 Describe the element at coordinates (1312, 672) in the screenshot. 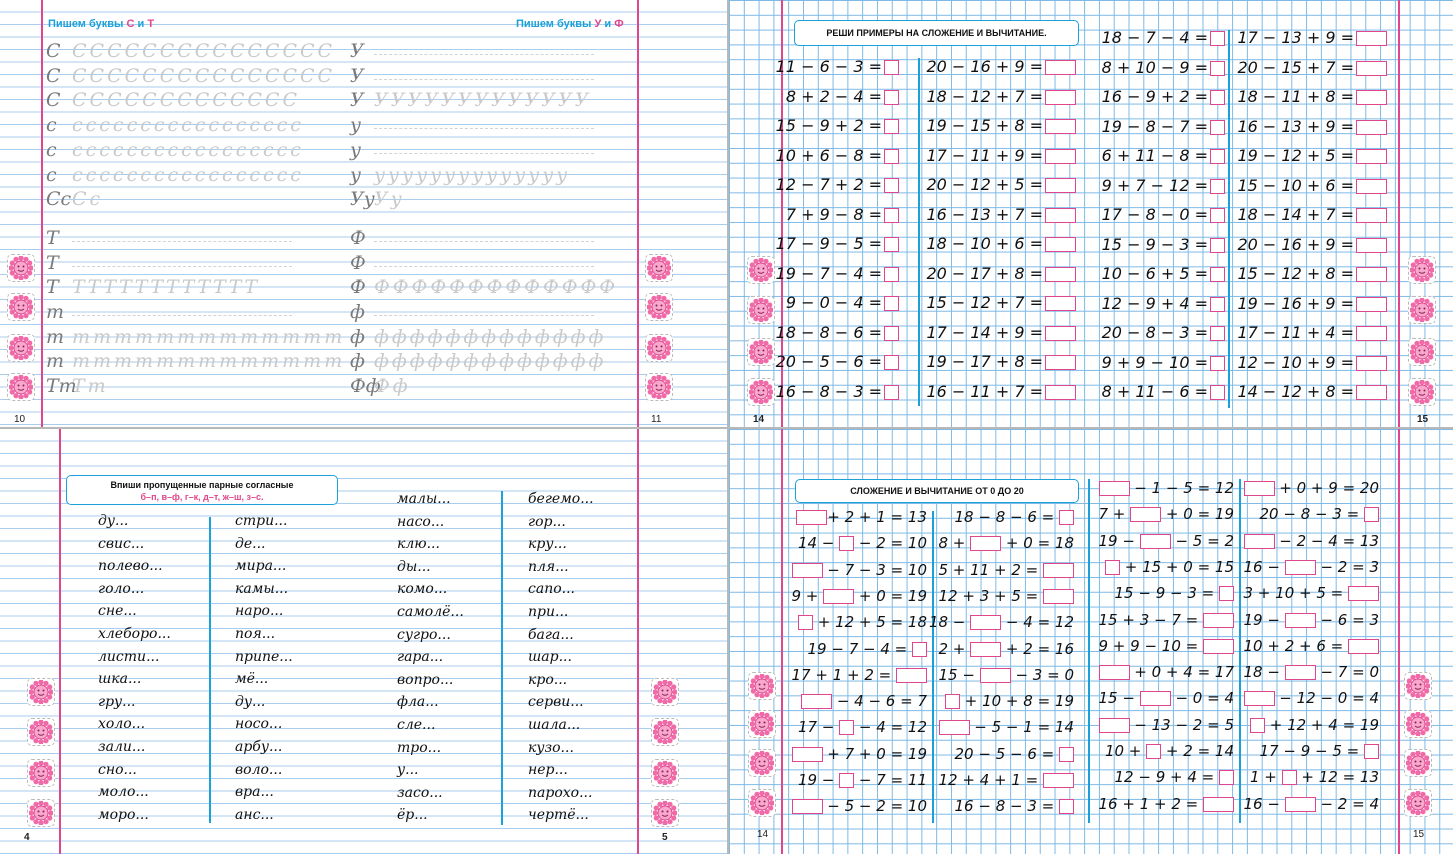

I see `equation: 18 − − 7 = 0` at that location.